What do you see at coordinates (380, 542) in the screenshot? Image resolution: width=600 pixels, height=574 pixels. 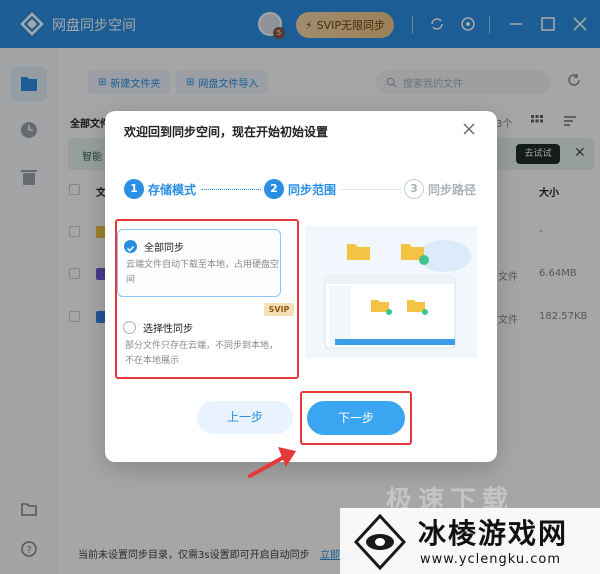 I see `watermark-logo-icon` at bounding box center [380, 542].